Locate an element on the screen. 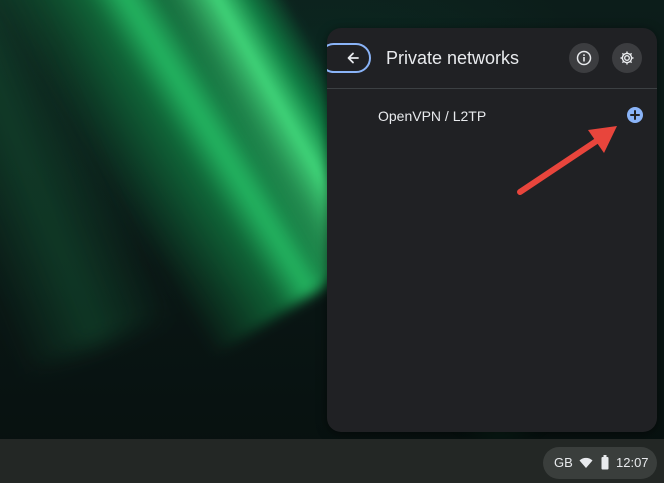  arrow-left-icon is located at coordinates (353, 58).